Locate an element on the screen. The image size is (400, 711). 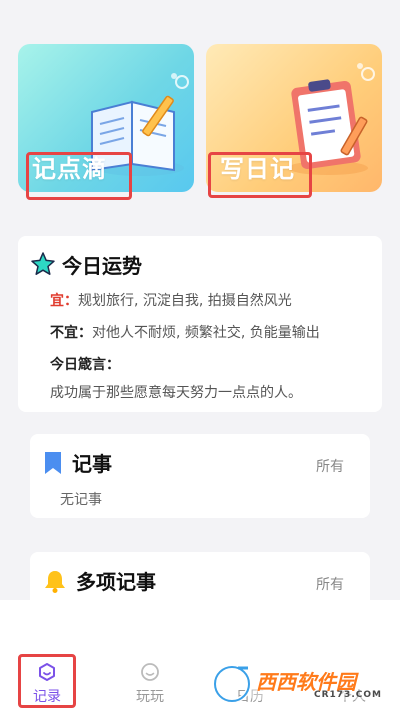
play-tab-icon is located at coordinates (150, 672).